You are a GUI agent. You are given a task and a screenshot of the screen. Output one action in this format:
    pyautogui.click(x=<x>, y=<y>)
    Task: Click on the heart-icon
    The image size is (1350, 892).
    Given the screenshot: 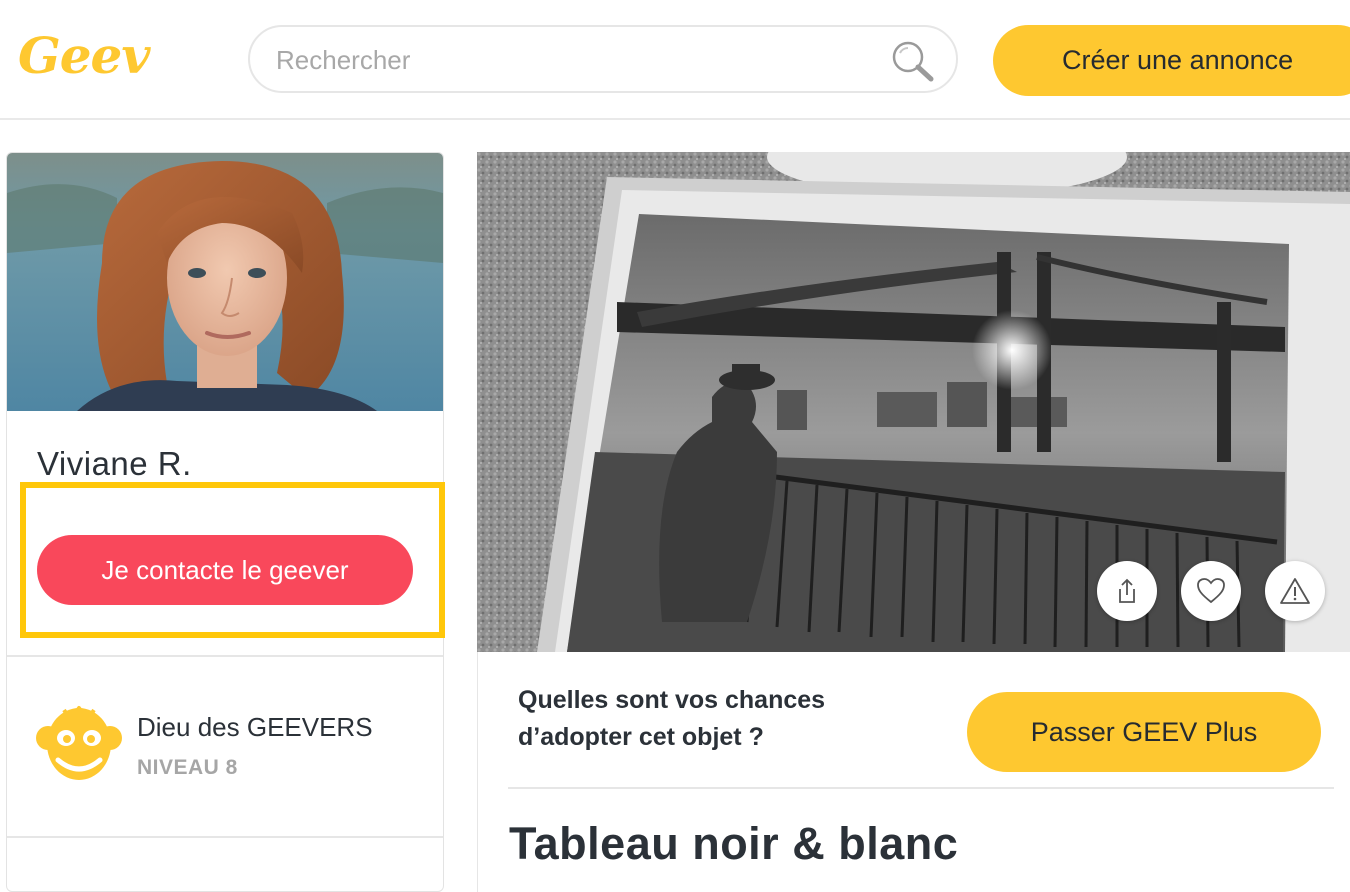 What is the action you would take?
    pyautogui.click(x=1211, y=591)
    